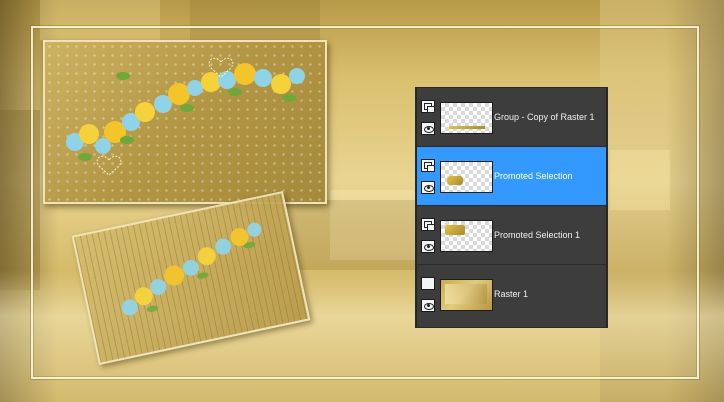  What do you see at coordinates (428, 283) in the screenshot?
I see `raster-layer-icon` at bounding box center [428, 283].